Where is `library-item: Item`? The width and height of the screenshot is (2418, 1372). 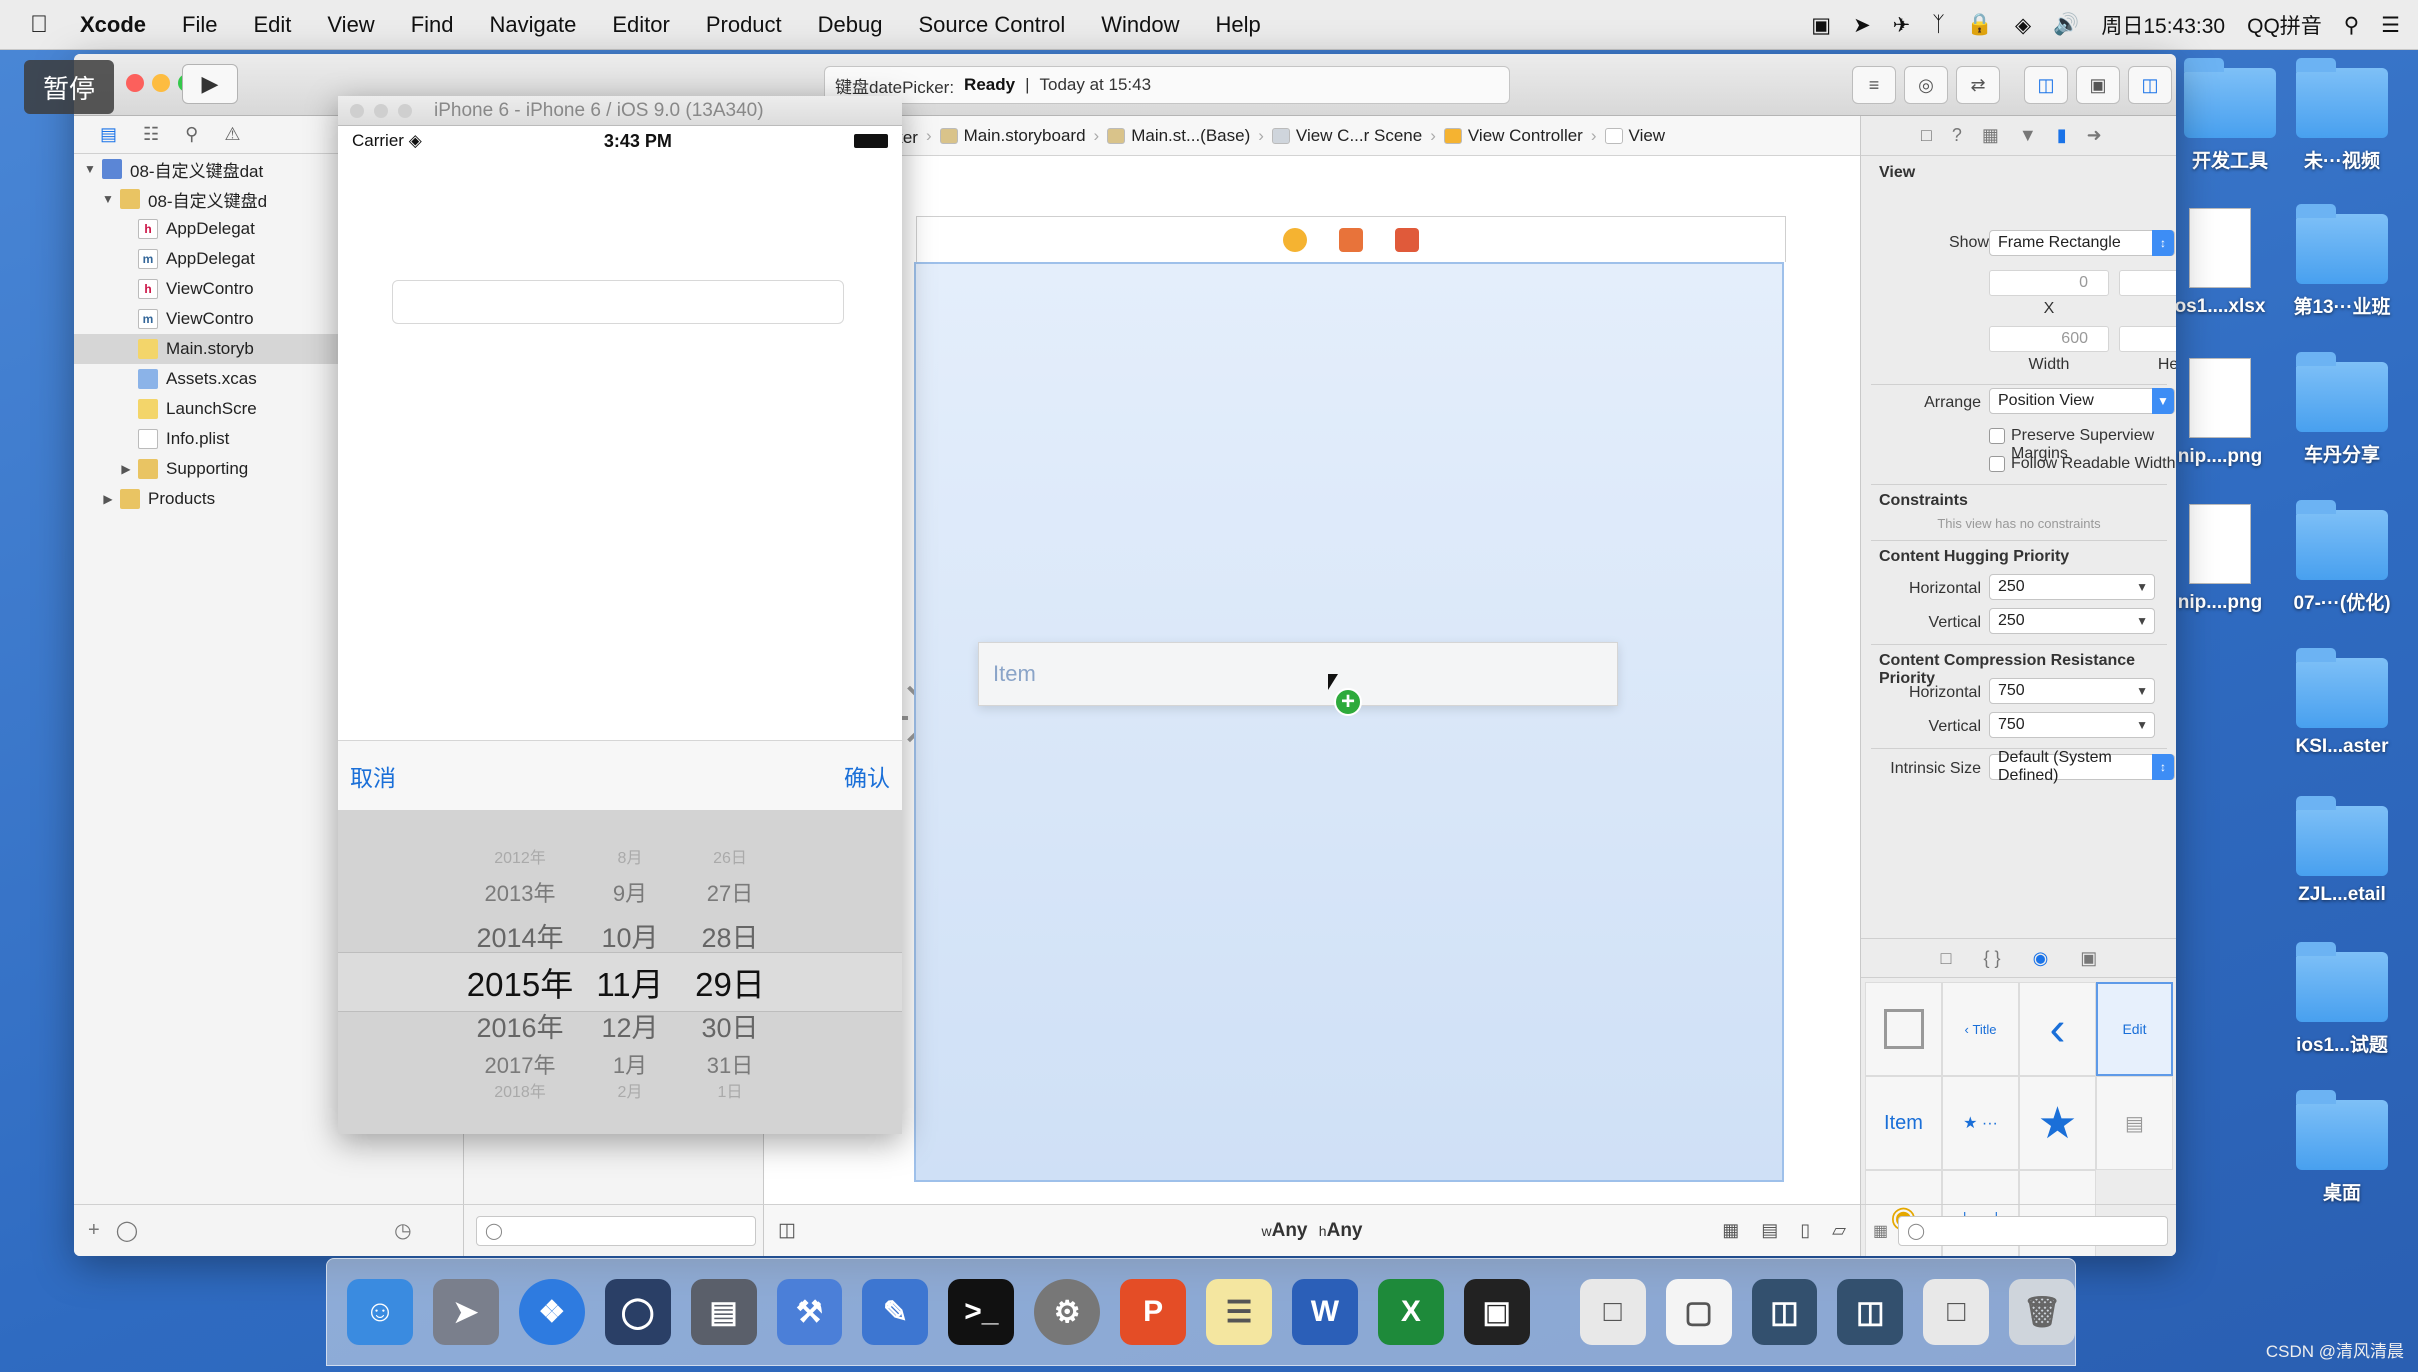
library-item: Item is located at coordinates (1903, 1123).